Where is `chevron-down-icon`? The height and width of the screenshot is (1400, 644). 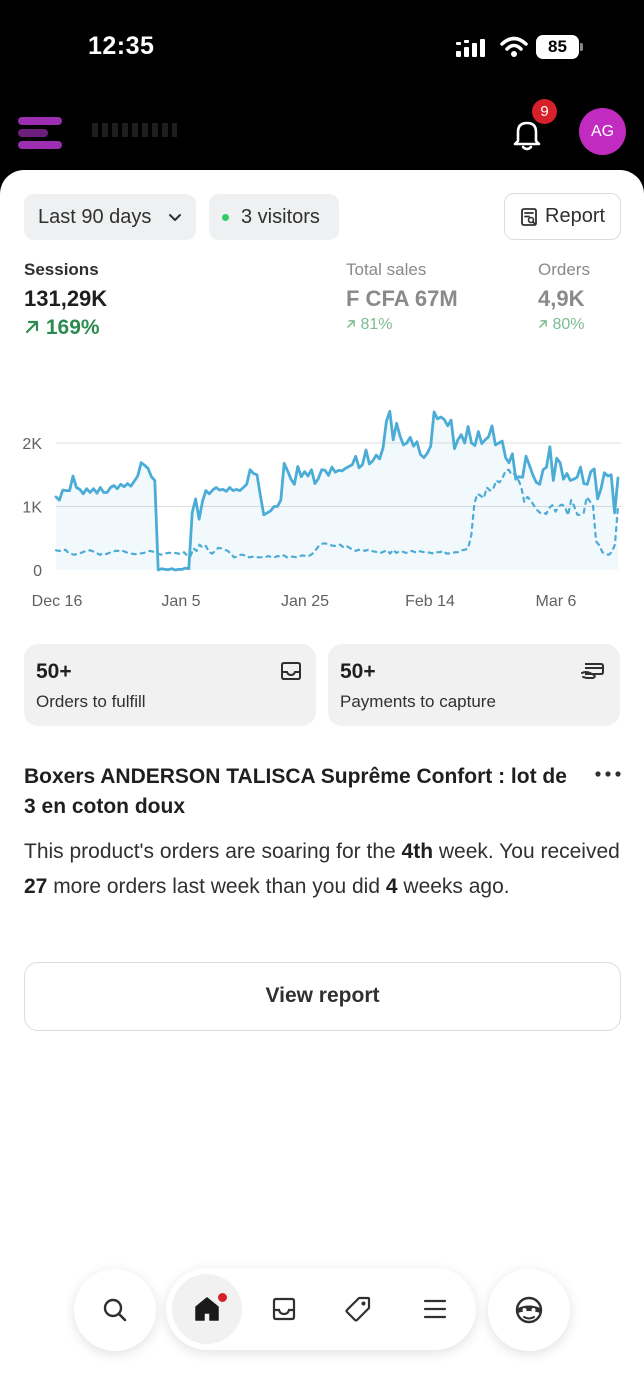 chevron-down-icon is located at coordinates (175, 217).